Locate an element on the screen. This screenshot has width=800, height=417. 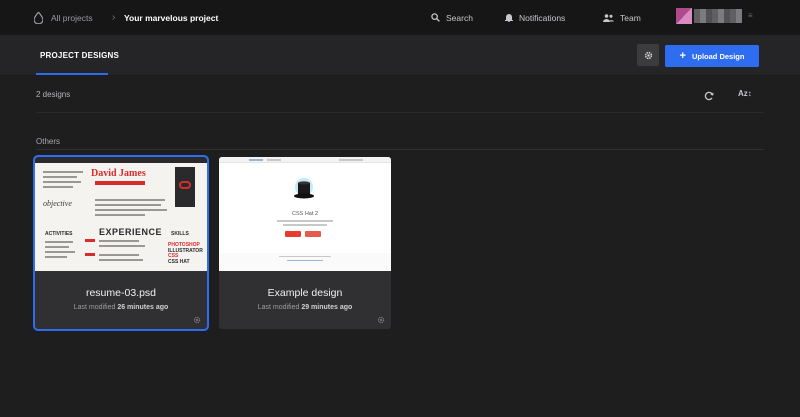
breadcrumb-all-projects: All projects is located at coordinates (63, 17).